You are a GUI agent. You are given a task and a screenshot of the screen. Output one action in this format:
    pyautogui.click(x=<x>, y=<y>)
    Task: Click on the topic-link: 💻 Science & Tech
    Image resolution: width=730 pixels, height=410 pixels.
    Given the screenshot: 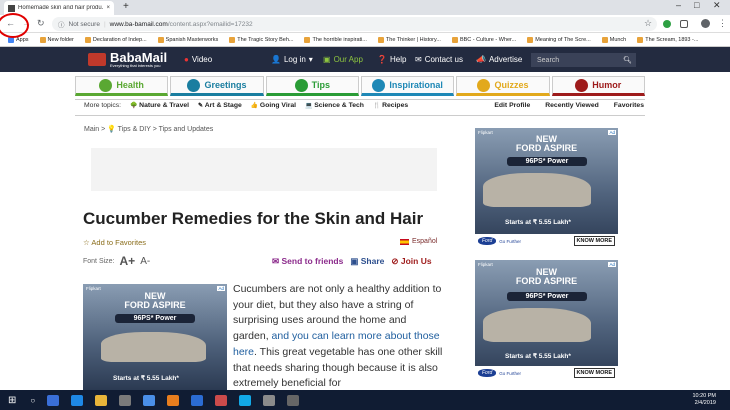 What is the action you would take?
    pyautogui.click(x=334, y=105)
    